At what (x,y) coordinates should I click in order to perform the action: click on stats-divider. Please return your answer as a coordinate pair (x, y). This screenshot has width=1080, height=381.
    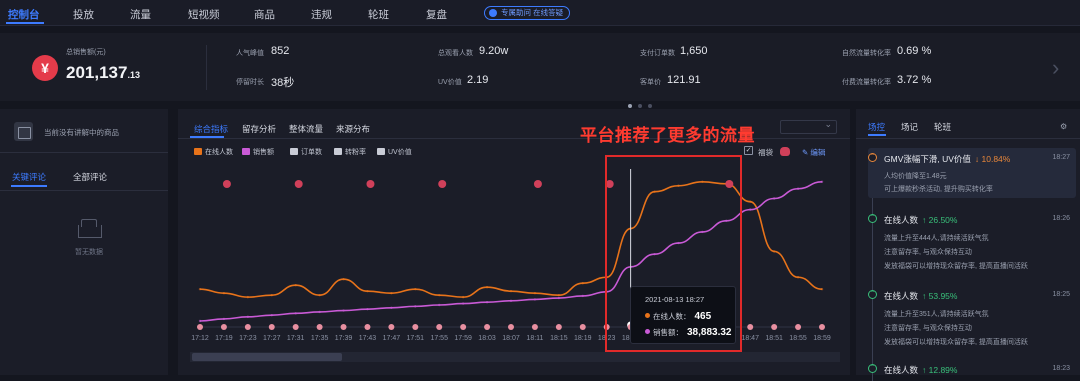
    Looking at the image, I should click on (206, 67).